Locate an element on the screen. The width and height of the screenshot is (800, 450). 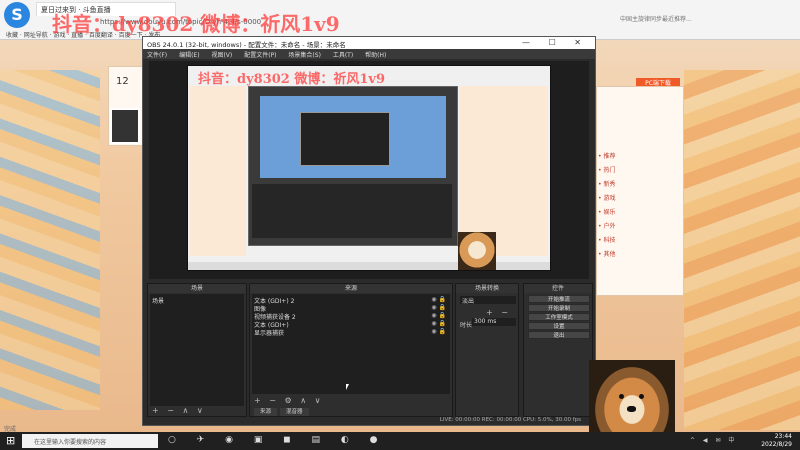
mouse-cursor-icon is located at coordinates (347, 387).